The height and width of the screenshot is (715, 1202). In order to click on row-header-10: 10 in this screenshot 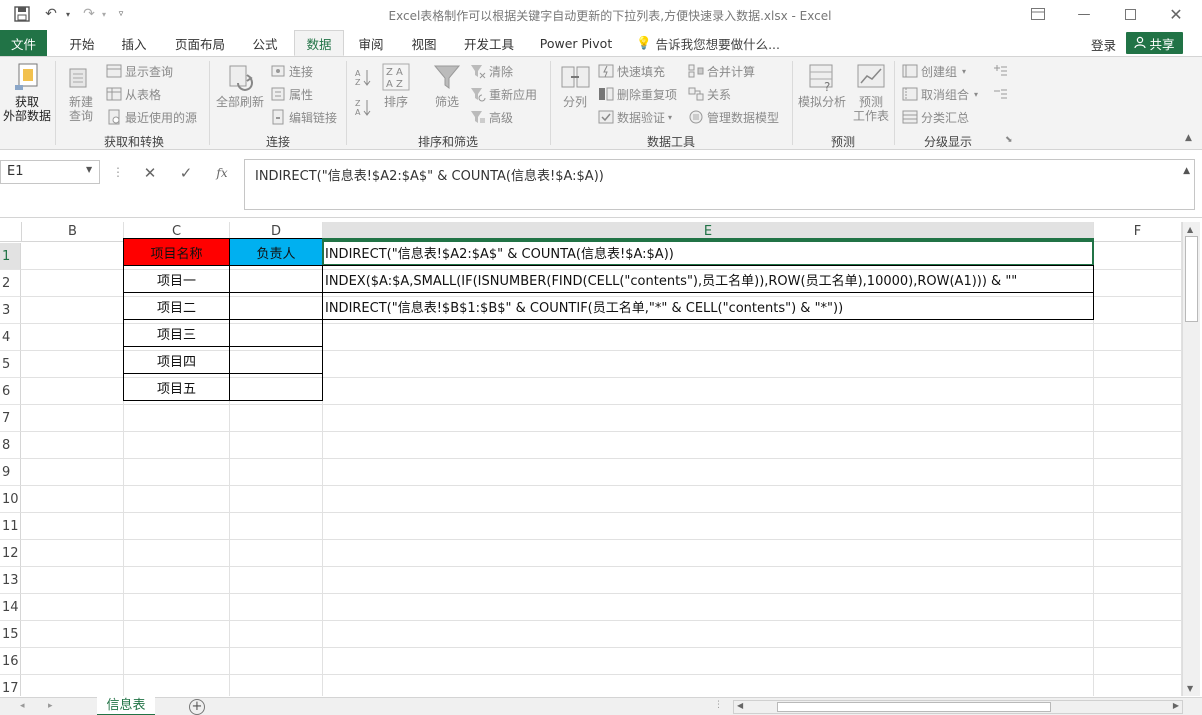, I will do `click(10, 499)`.